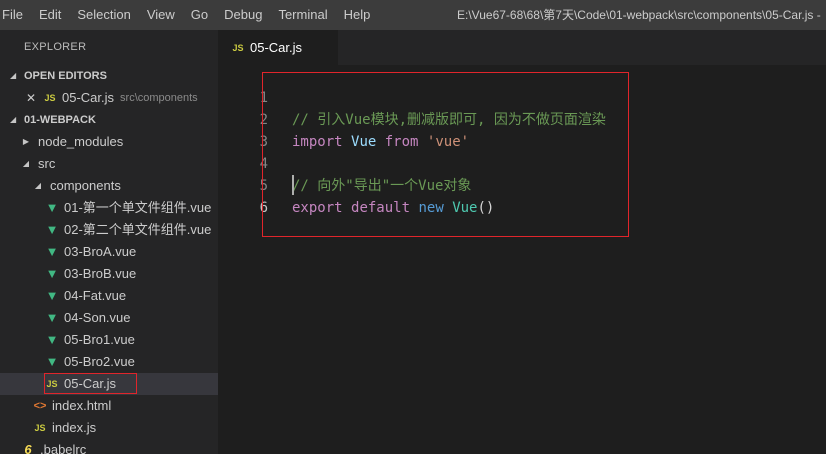 Image resolution: width=826 pixels, height=454 pixels. Describe the element at coordinates (243, 15) in the screenshot. I see `menu-debug: Debug` at that location.